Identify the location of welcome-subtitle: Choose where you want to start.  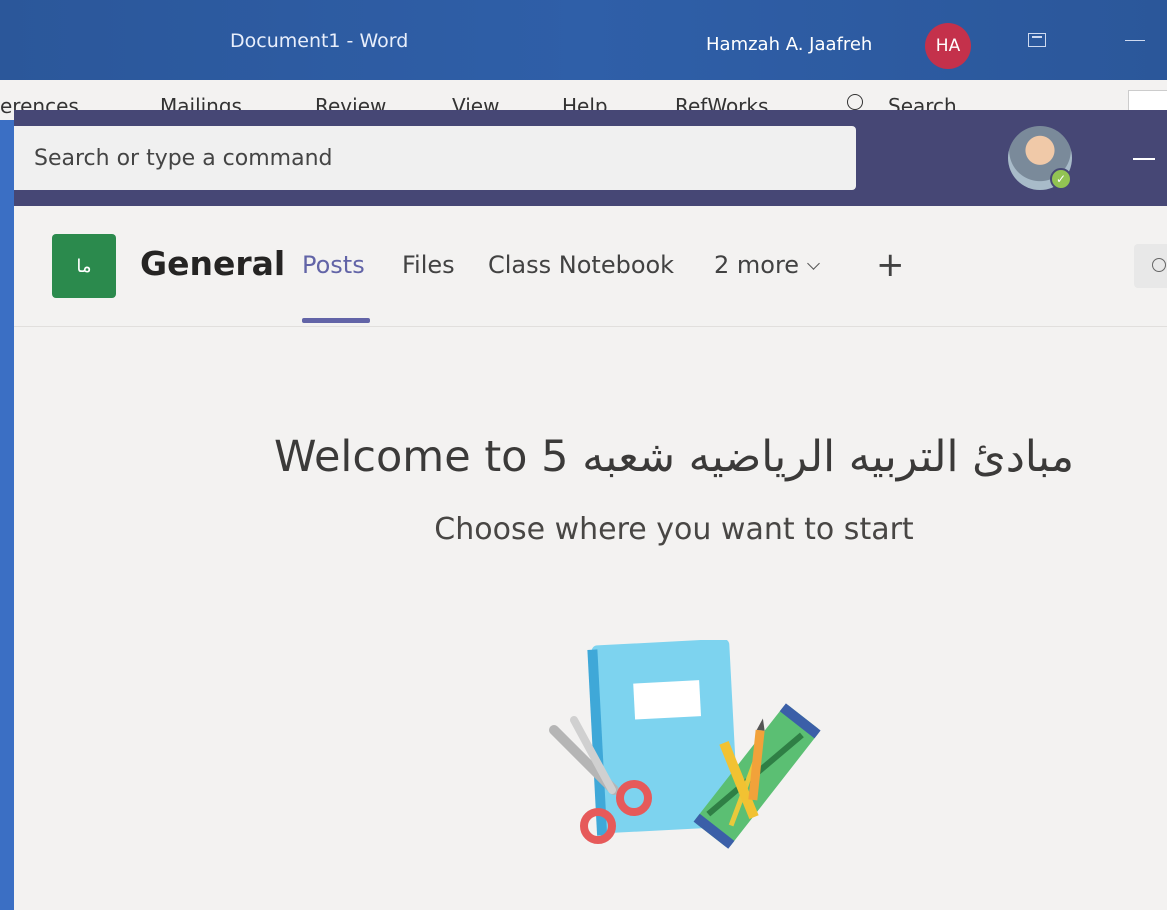
(674, 529).